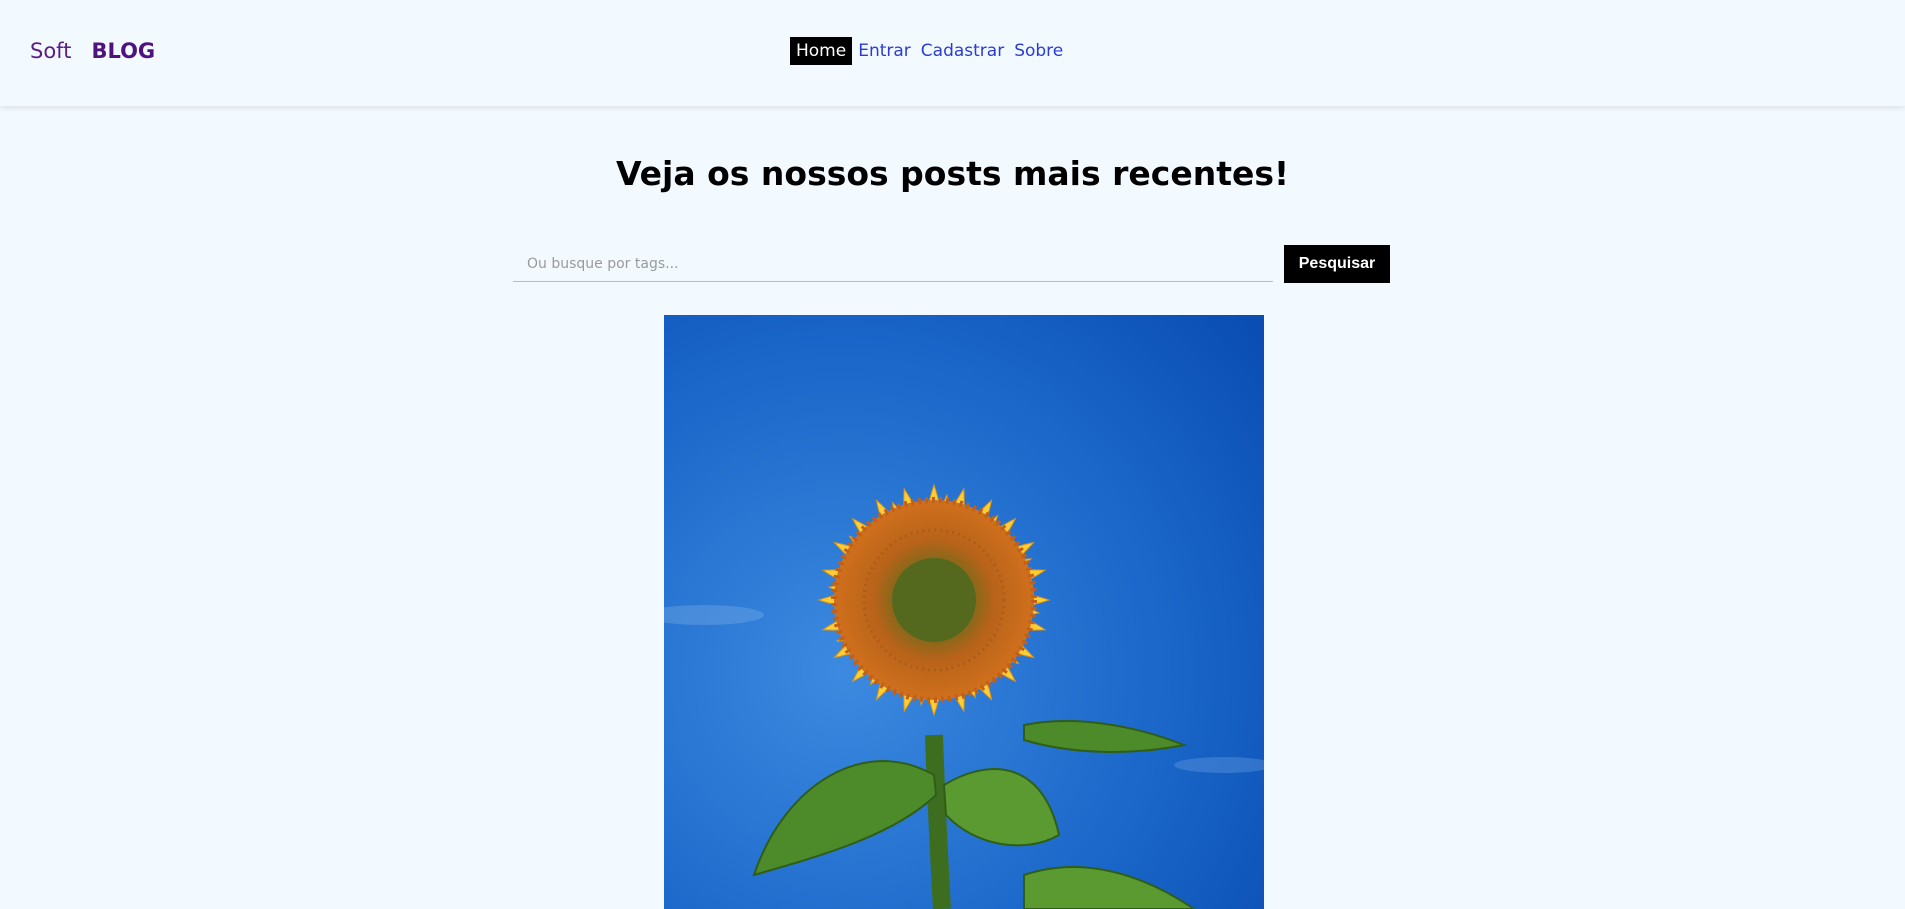 This screenshot has width=1905, height=909. Describe the element at coordinates (123, 51) in the screenshot. I see `brand-text-bold: BLOG` at that location.